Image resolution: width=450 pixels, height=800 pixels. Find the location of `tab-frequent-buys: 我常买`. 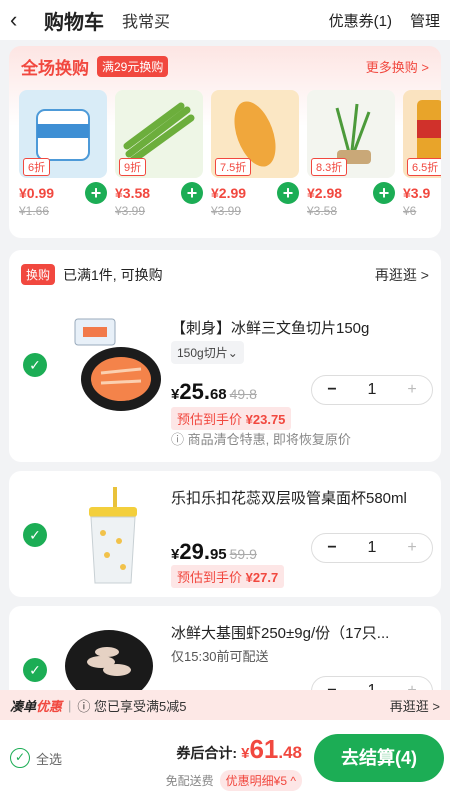

tab-frequent-buys: 我常买 is located at coordinates (146, 20).